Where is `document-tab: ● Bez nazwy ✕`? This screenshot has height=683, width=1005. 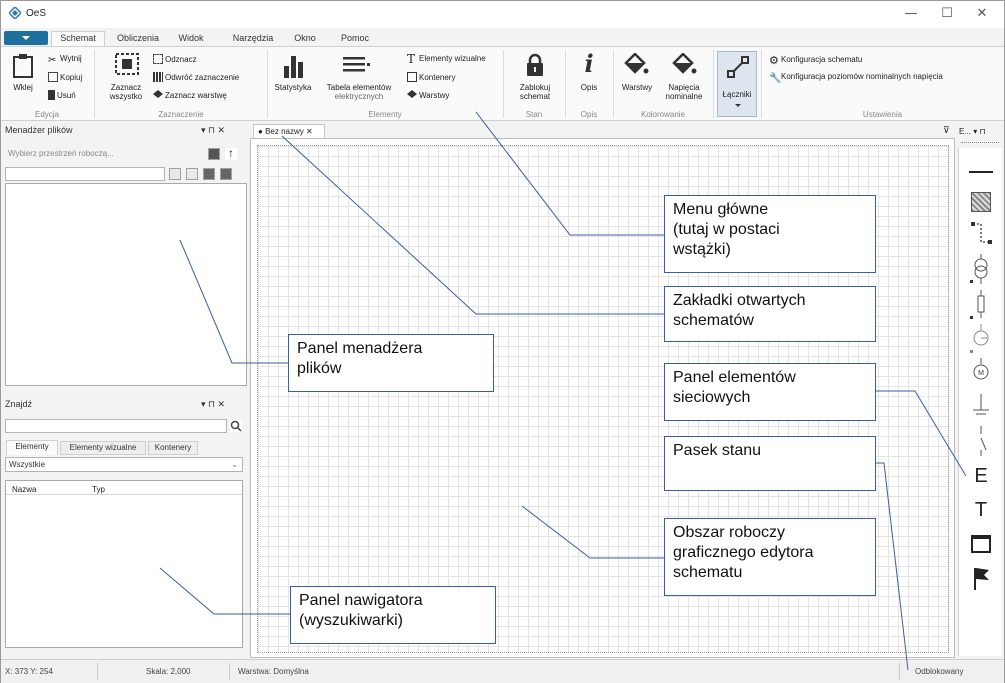 document-tab: ● Bez nazwy ✕ is located at coordinates (289, 131).